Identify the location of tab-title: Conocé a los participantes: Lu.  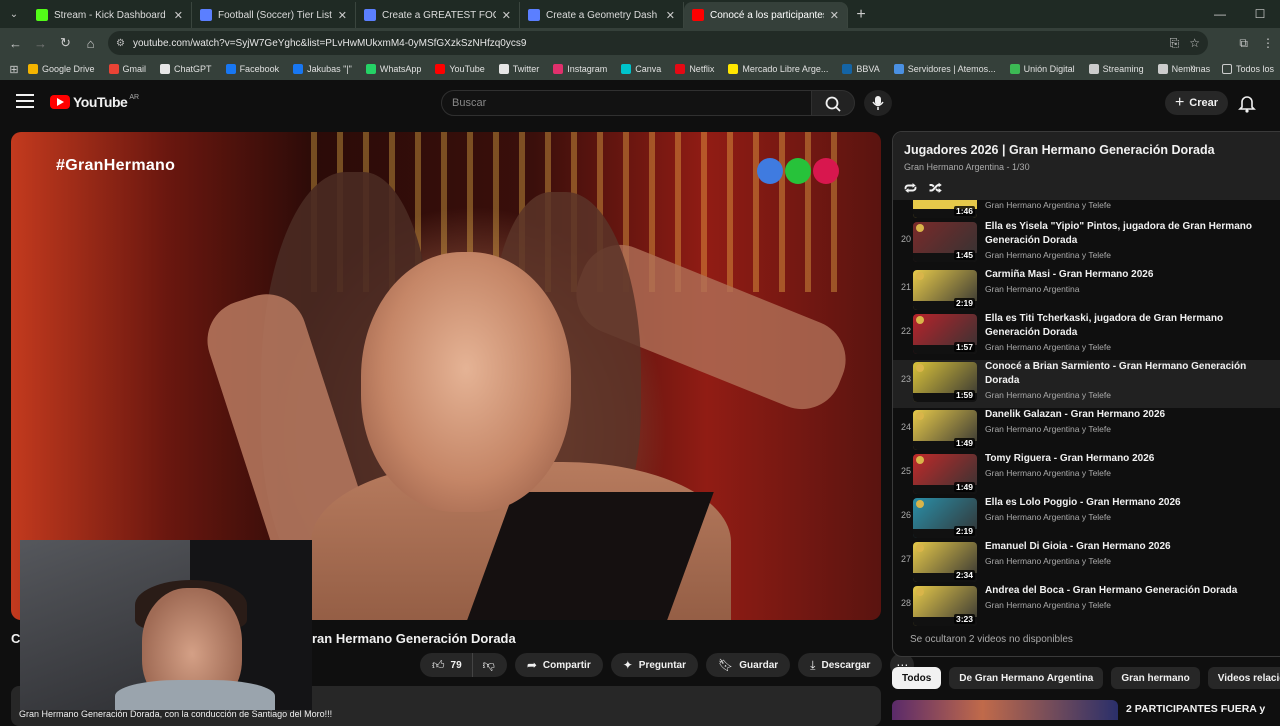
(767, 15).